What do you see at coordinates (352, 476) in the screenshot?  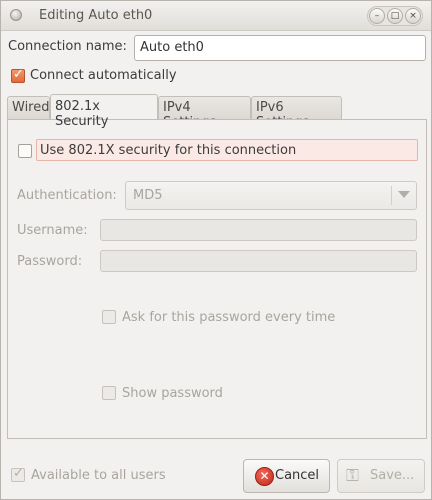 I see `key-icon: ⚿` at bounding box center [352, 476].